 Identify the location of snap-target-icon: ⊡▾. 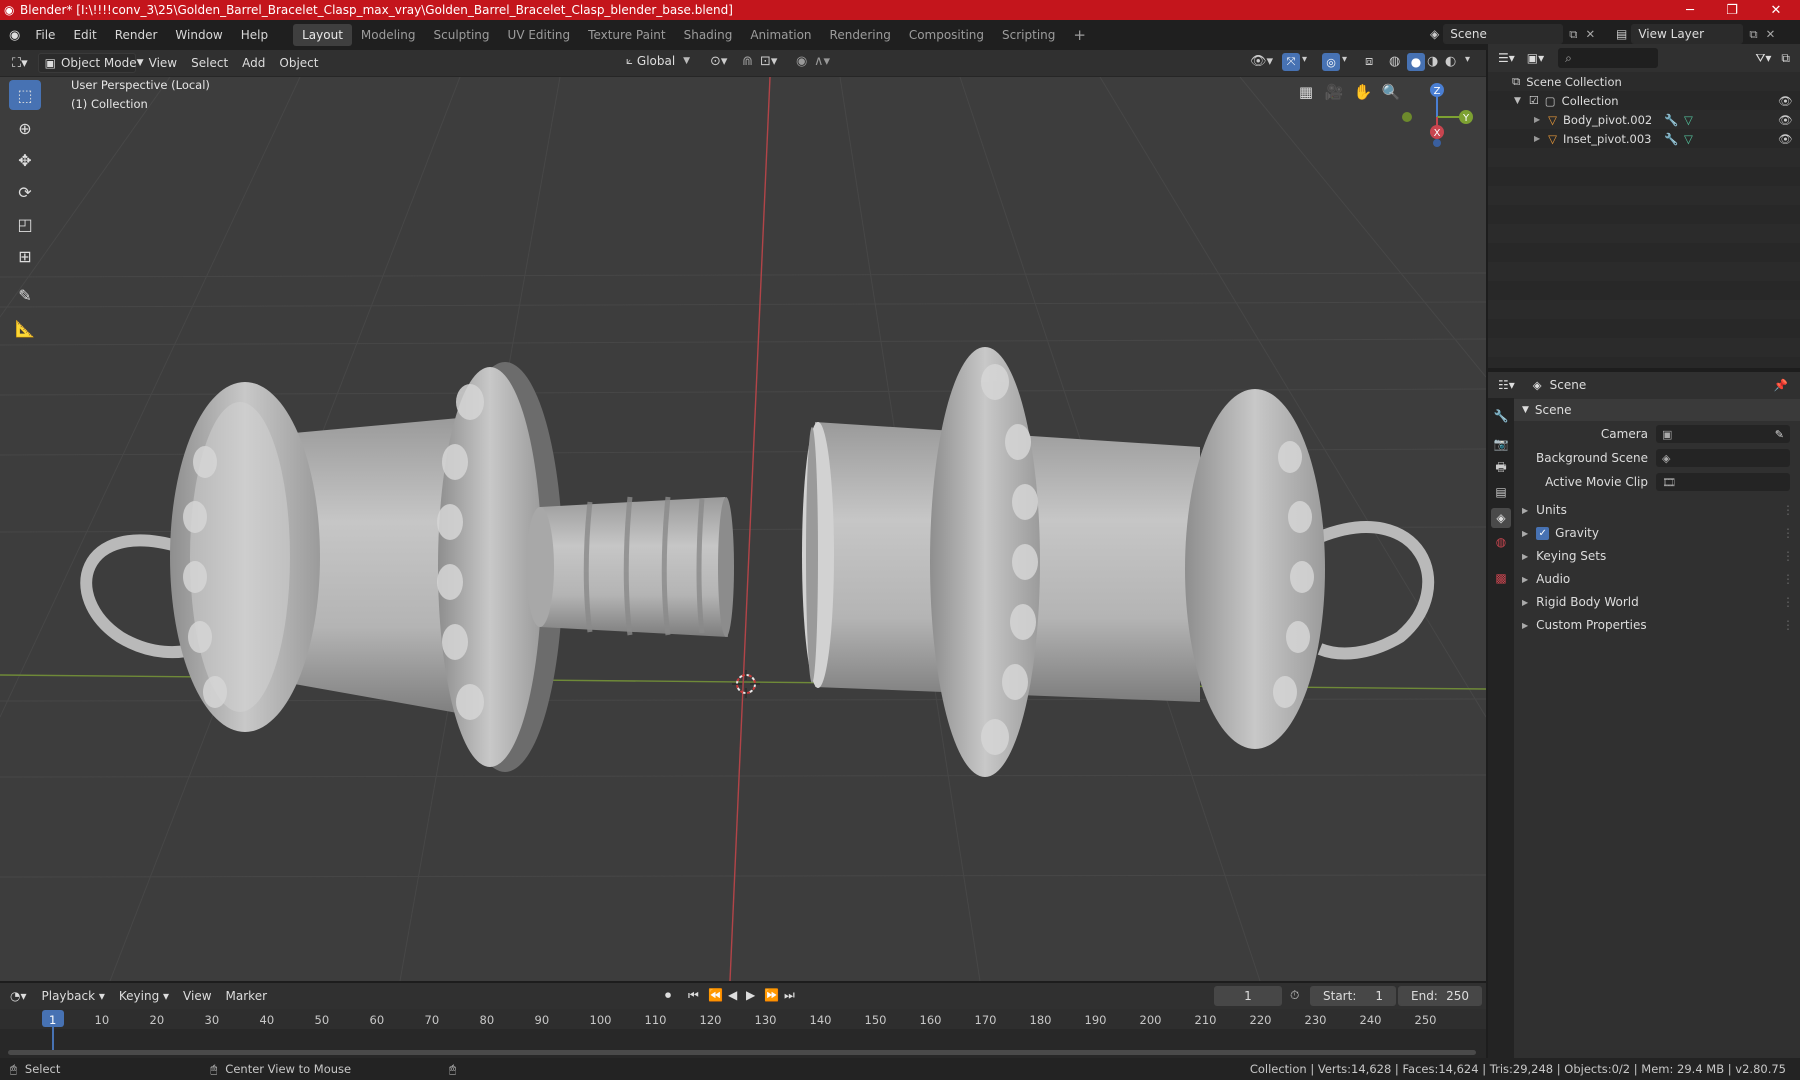
(768, 61).